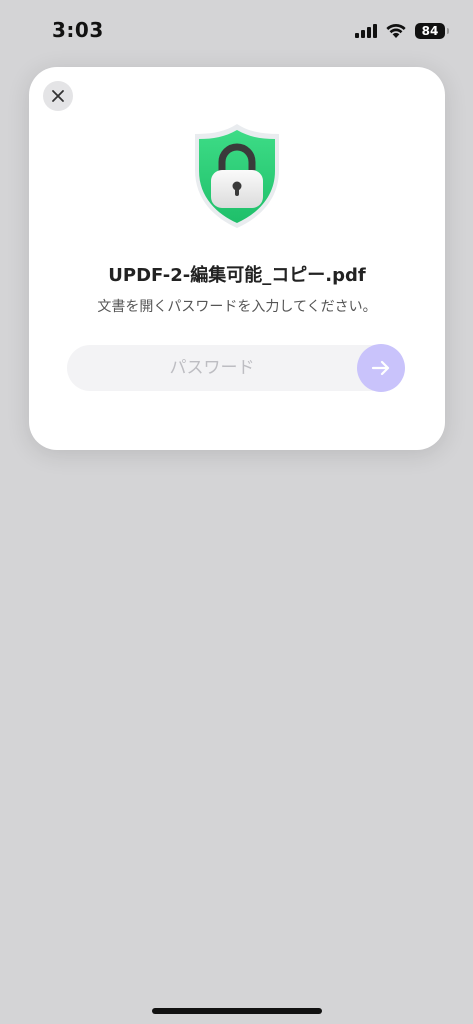 The image size is (473, 1024). Describe the element at coordinates (237, 176) in the screenshot. I see `shield-lock-icon` at that location.